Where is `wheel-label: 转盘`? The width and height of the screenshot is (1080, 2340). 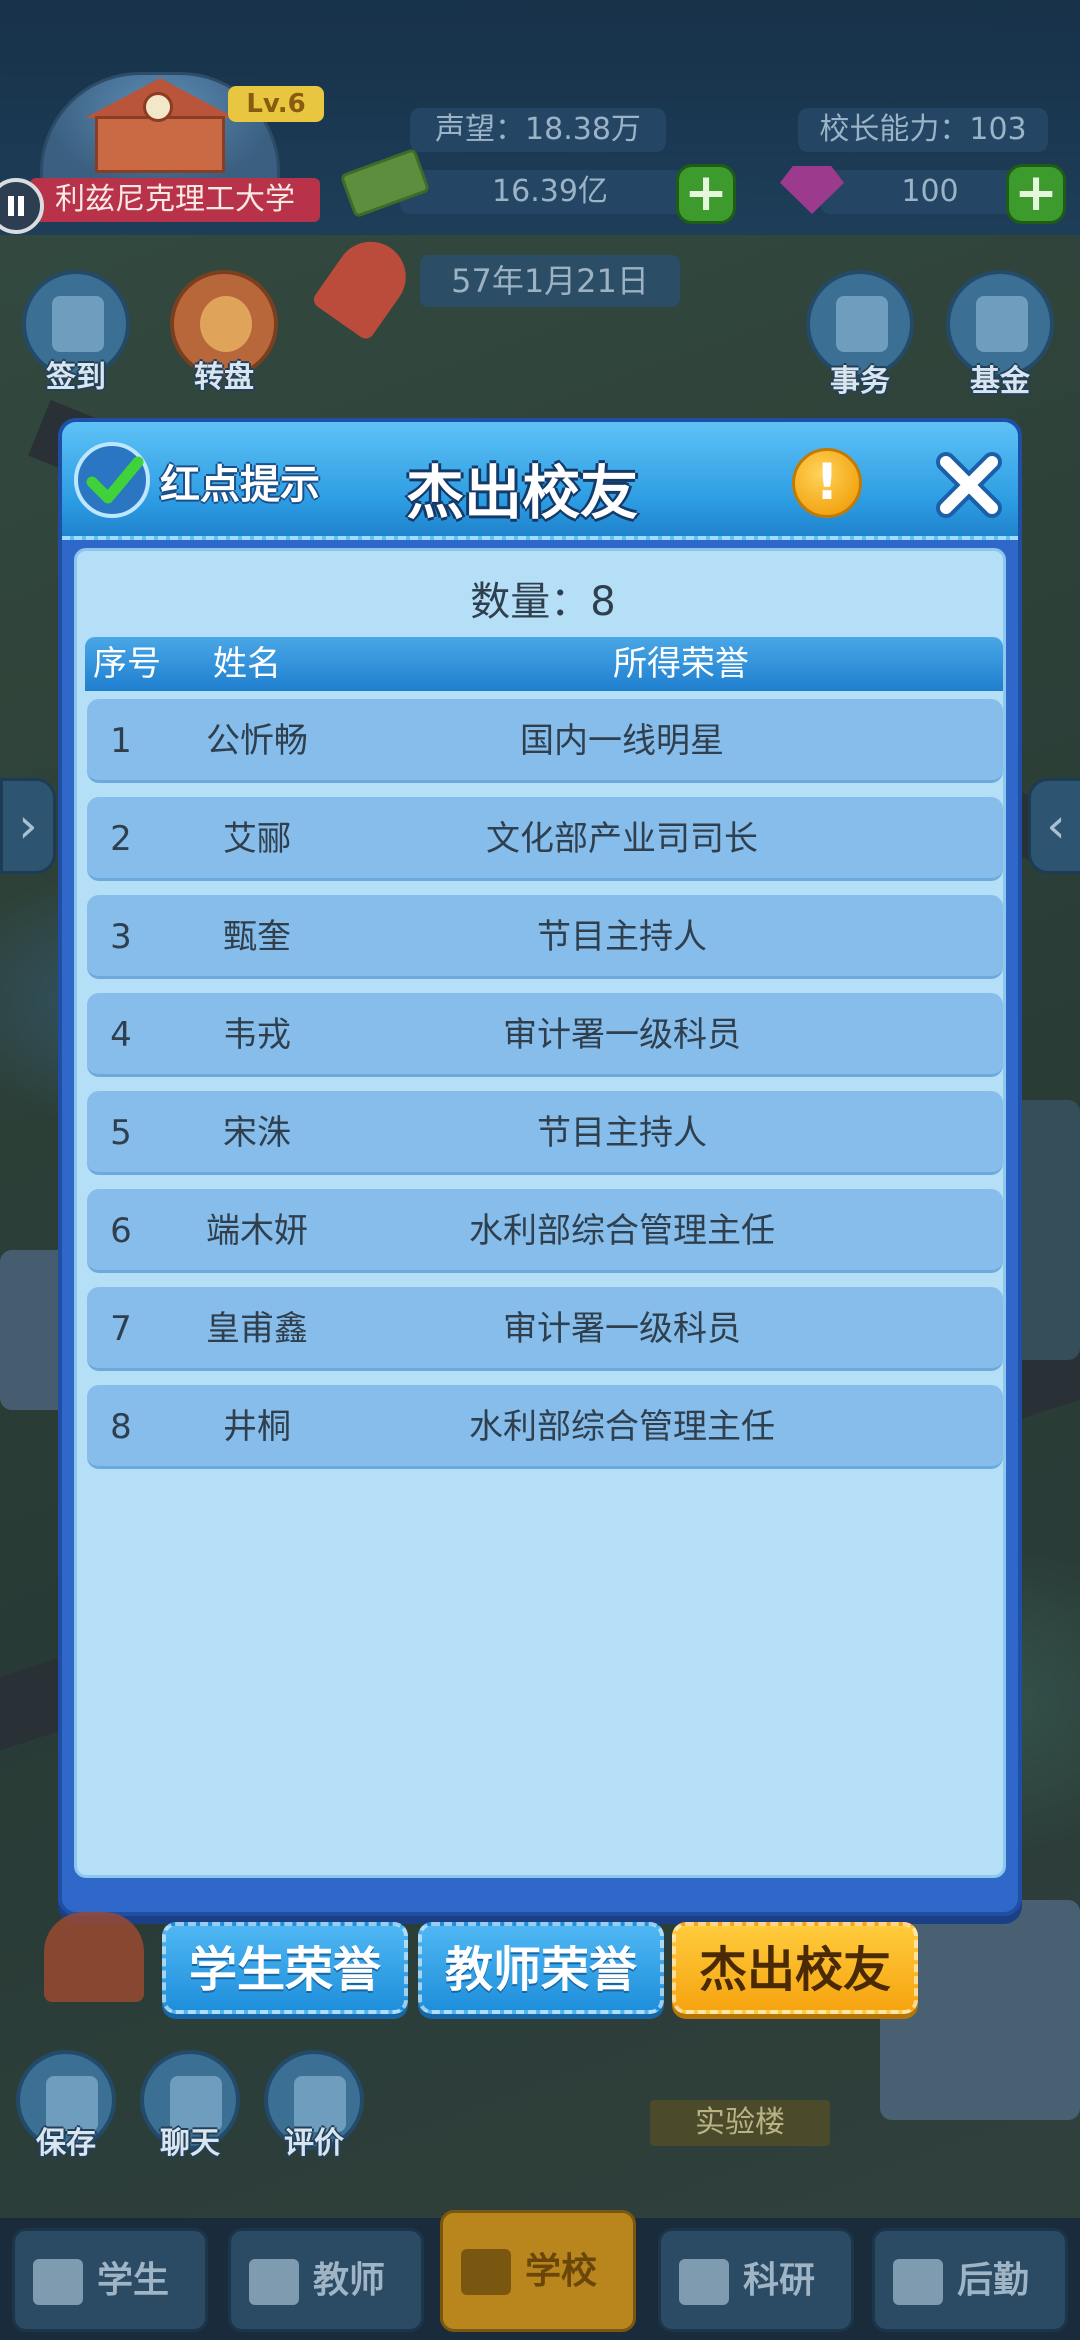
wheel-label: 转盘 is located at coordinates (224, 377).